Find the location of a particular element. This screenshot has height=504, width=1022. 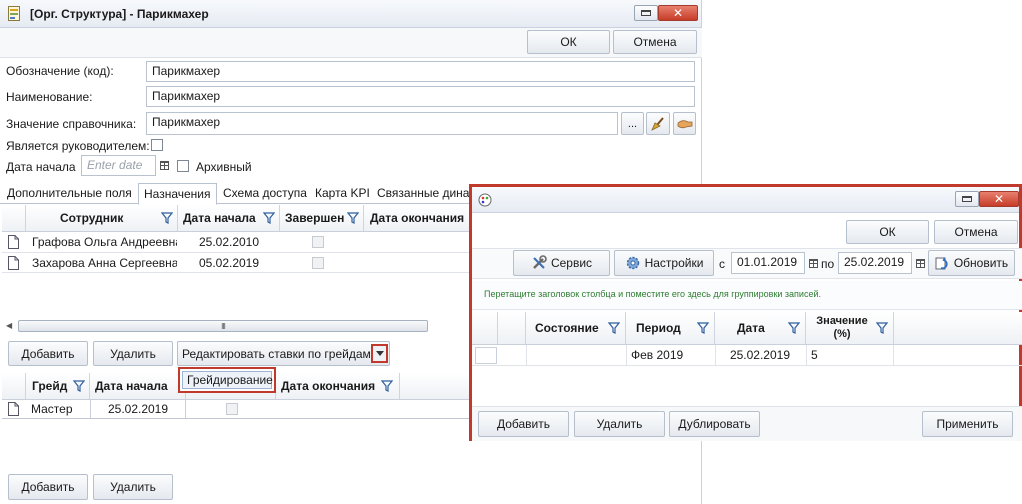

period-cell: Фев 2019 is located at coordinates (670, 355).